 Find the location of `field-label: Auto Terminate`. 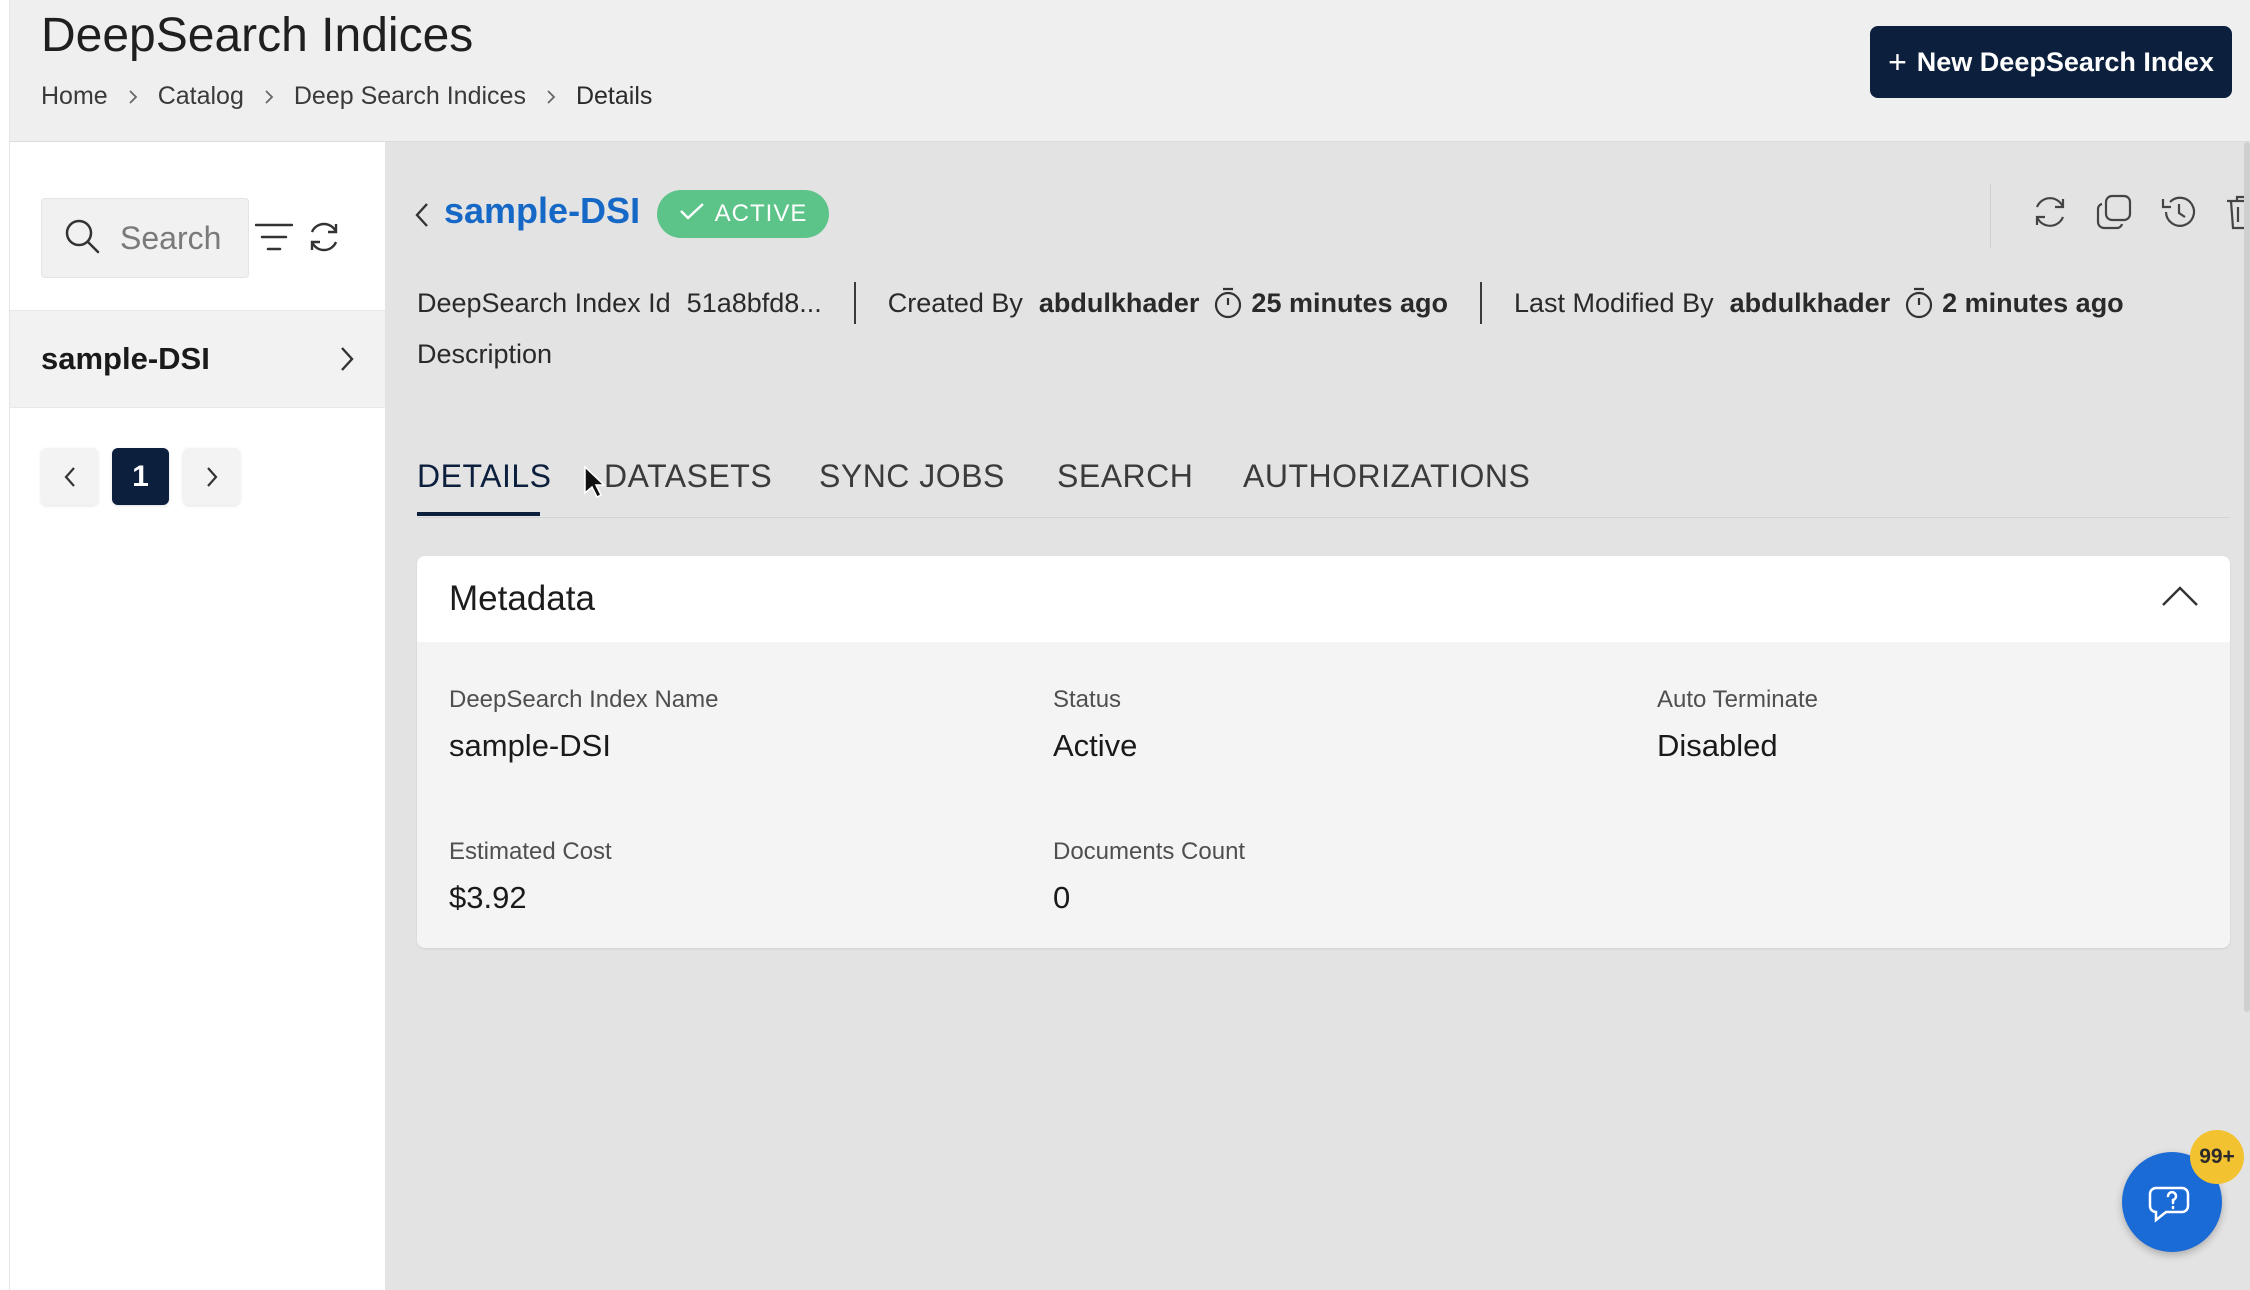

field-label: Auto Terminate is located at coordinates (1737, 699).